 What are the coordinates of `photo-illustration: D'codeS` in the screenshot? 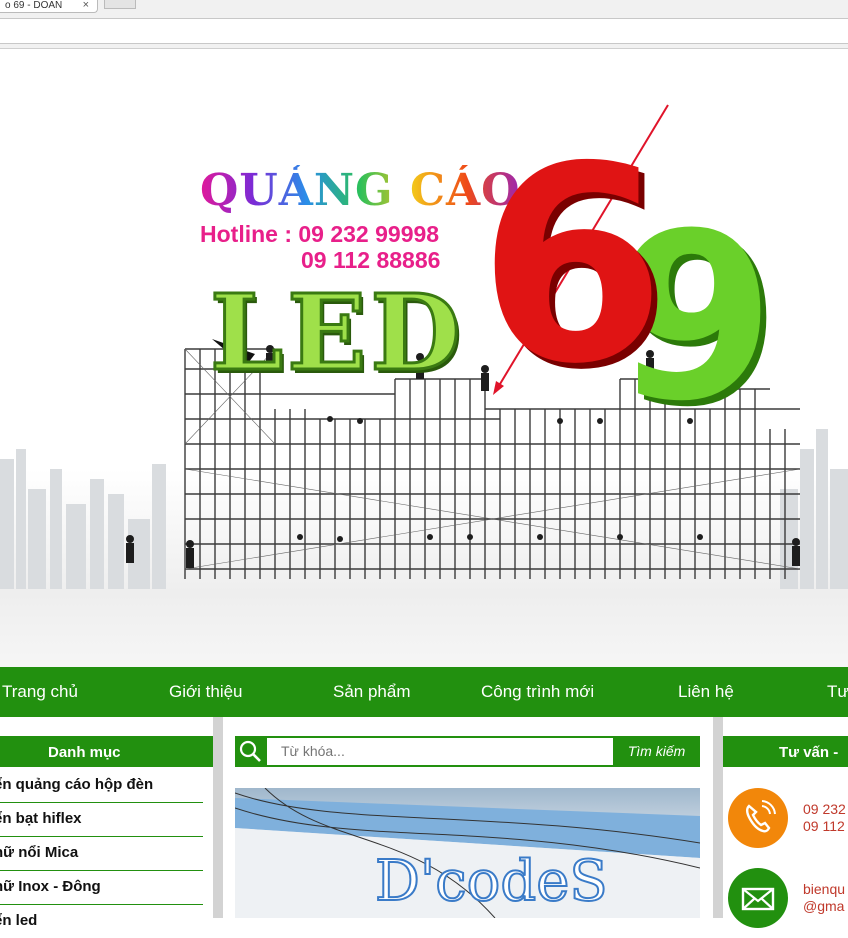 It's located at (467, 853).